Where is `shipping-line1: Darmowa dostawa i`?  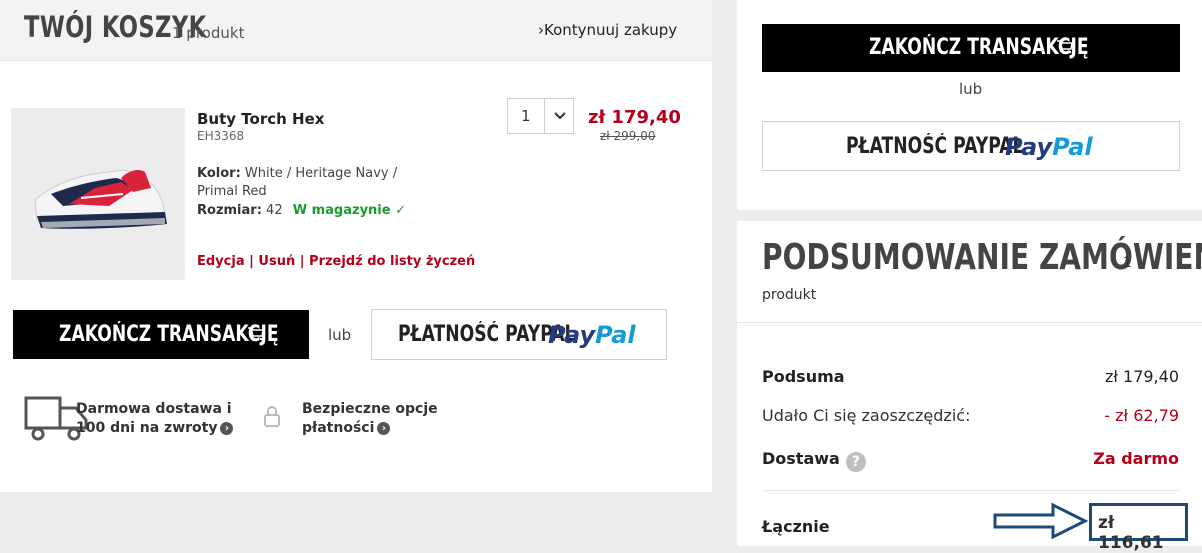 shipping-line1: Darmowa dostawa i is located at coordinates (154, 409).